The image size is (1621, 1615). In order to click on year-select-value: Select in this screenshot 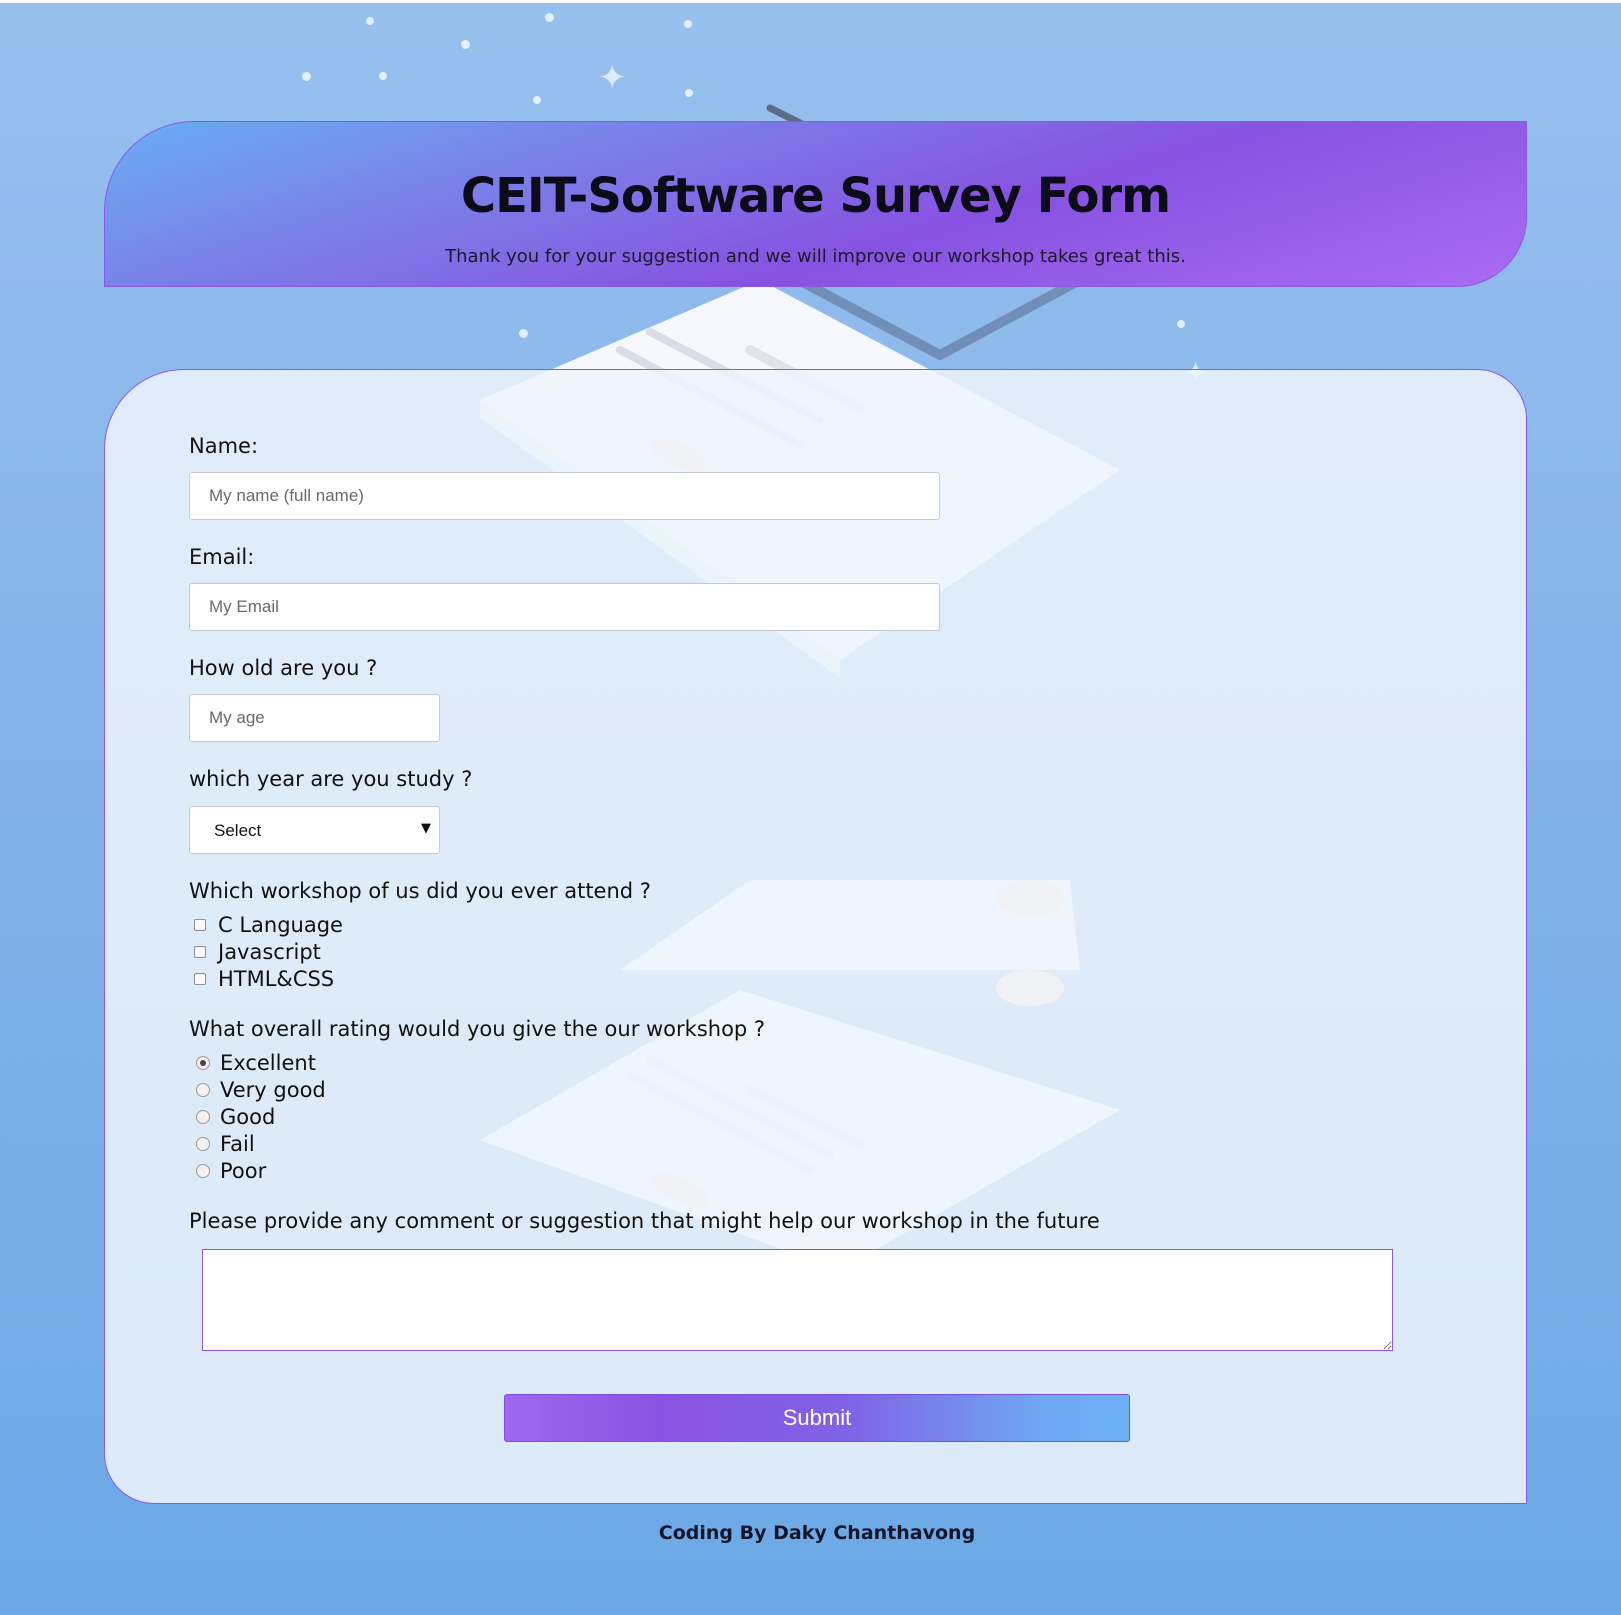, I will do `click(238, 830)`.